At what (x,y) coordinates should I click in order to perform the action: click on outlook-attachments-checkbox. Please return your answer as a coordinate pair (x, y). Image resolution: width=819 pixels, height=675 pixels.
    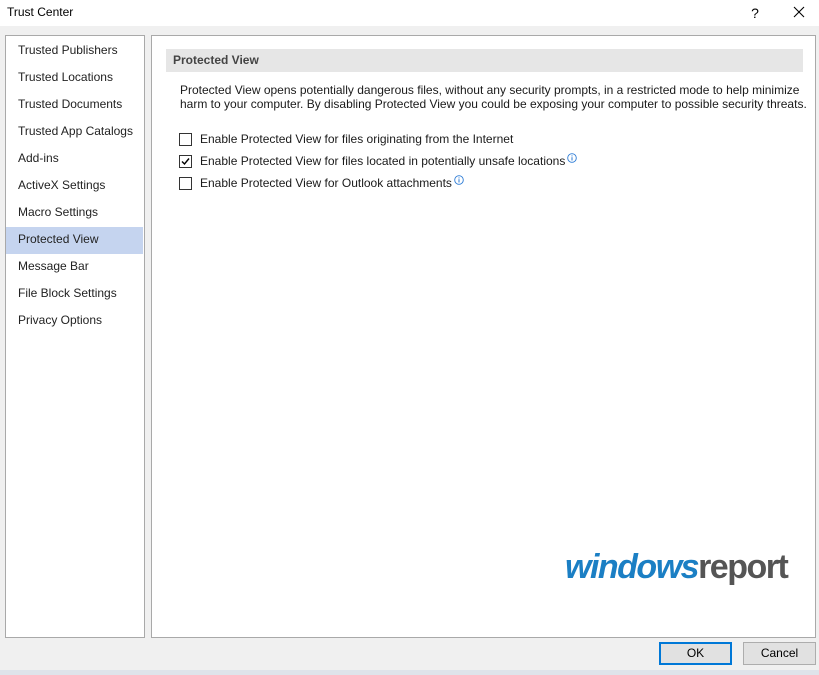
    Looking at the image, I should click on (185, 183).